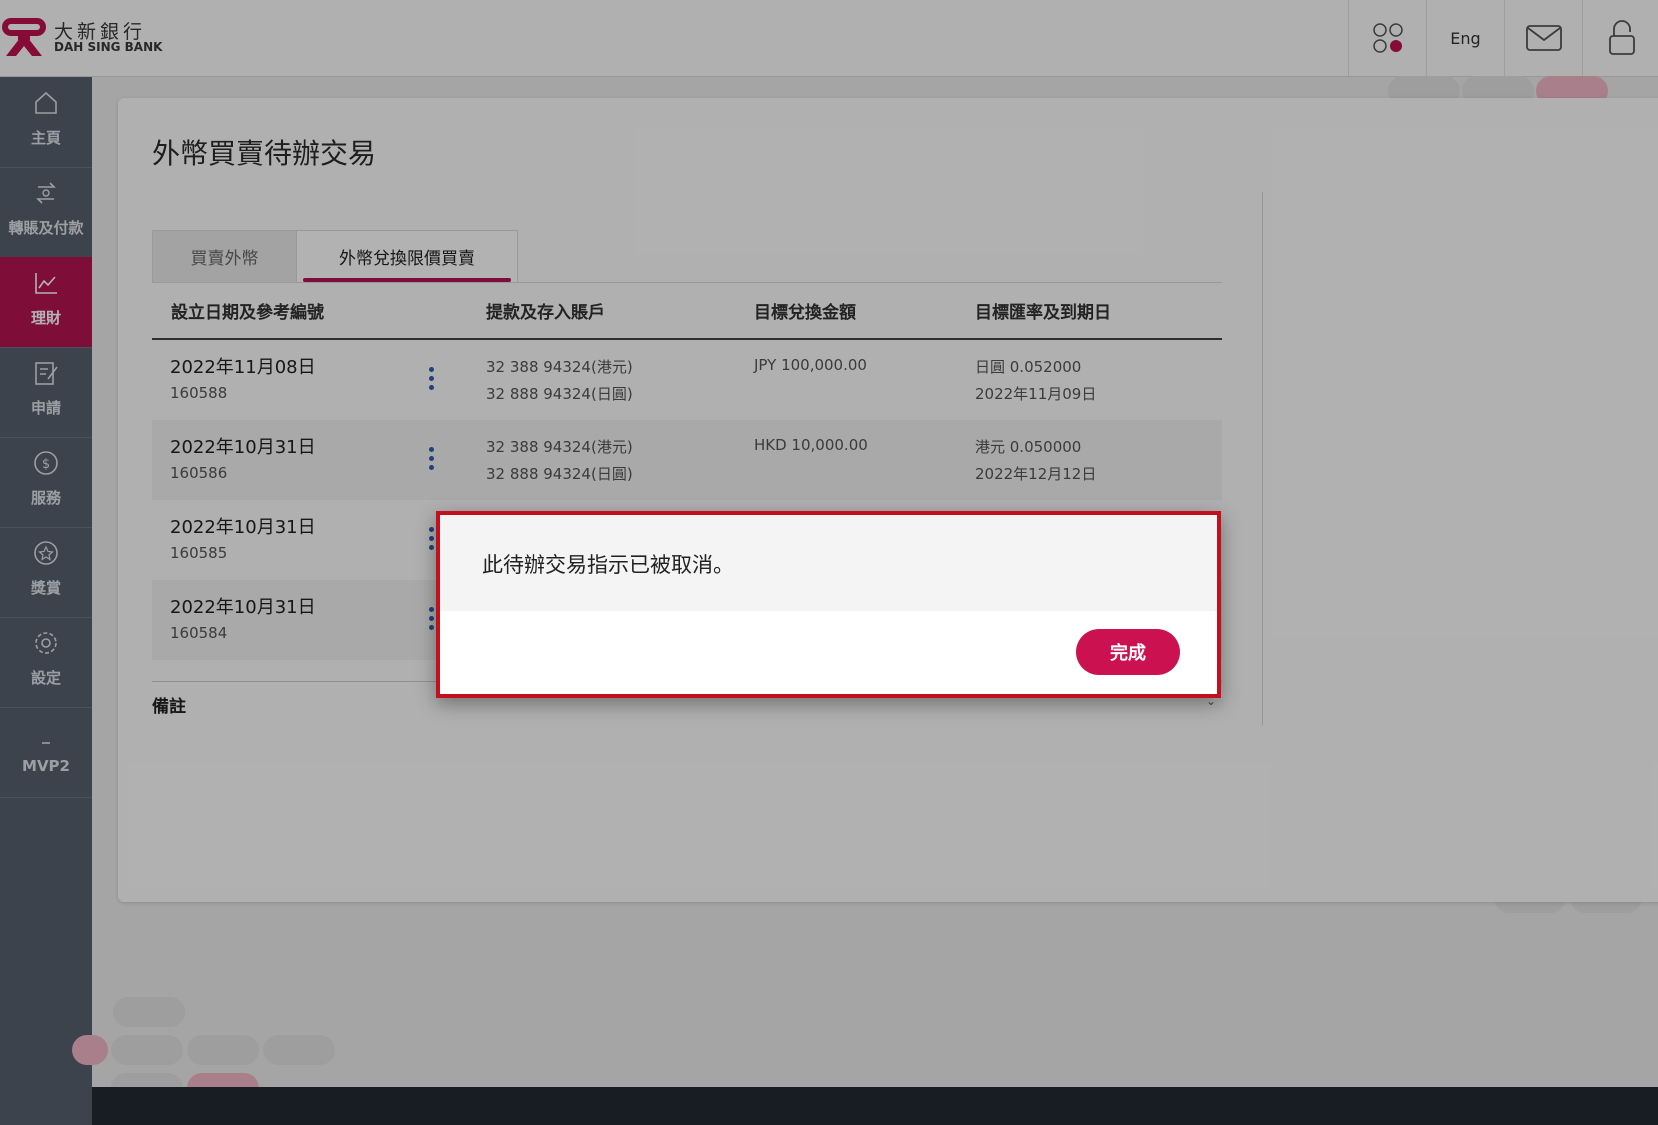  I want to click on dialog-body: 此待辦交易指示已被取消。, so click(828, 563).